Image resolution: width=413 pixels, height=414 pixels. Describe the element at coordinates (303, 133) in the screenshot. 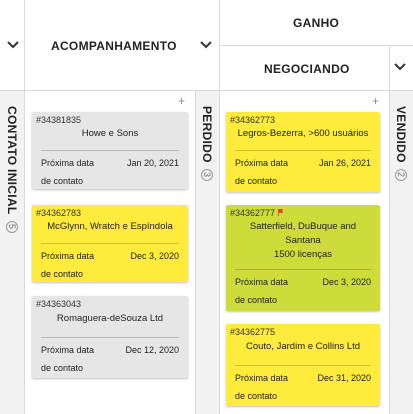

I see `deal-title: Legros-Bezerra, >600 usuários` at that location.